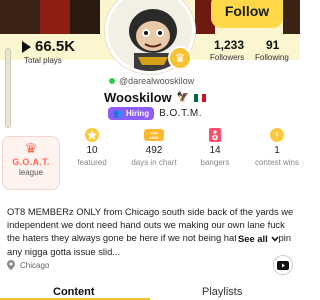 This screenshot has height=300, width=320. What do you see at coordinates (227, 57) in the screenshot?
I see `followers-label: Followers` at bounding box center [227, 57].